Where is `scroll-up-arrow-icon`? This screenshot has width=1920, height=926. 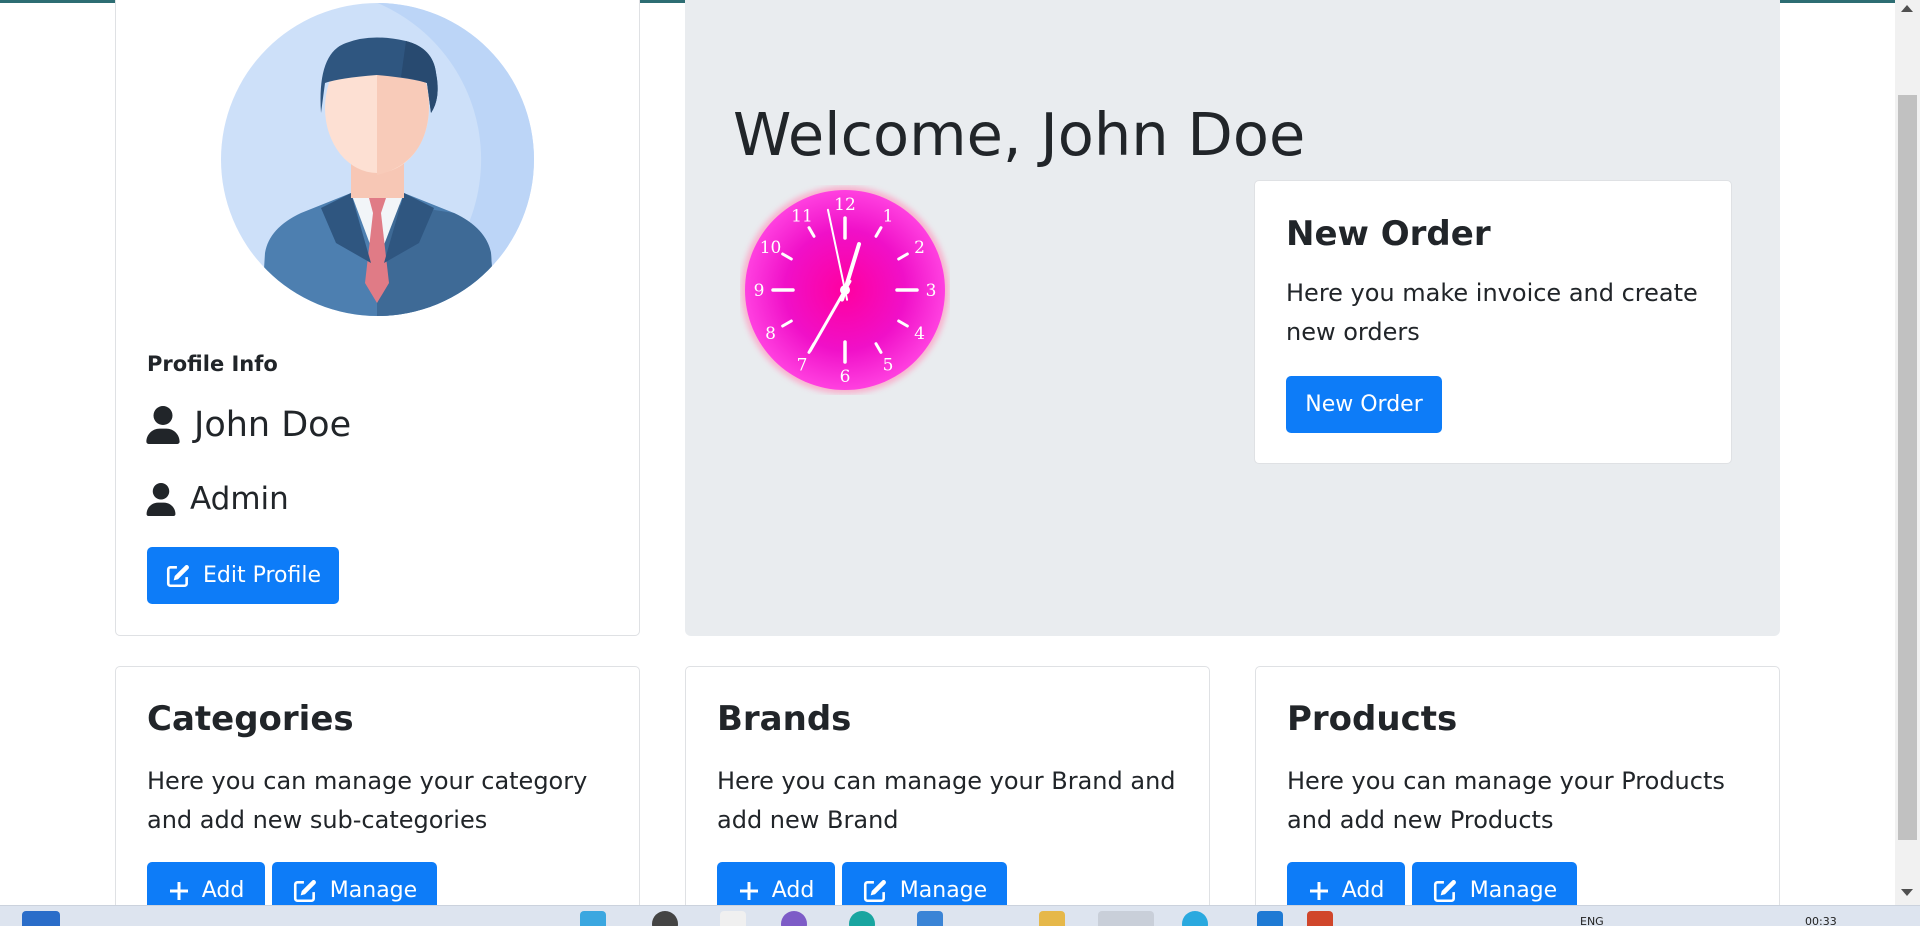 scroll-up-arrow-icon is located at coordinates (1907, 8).